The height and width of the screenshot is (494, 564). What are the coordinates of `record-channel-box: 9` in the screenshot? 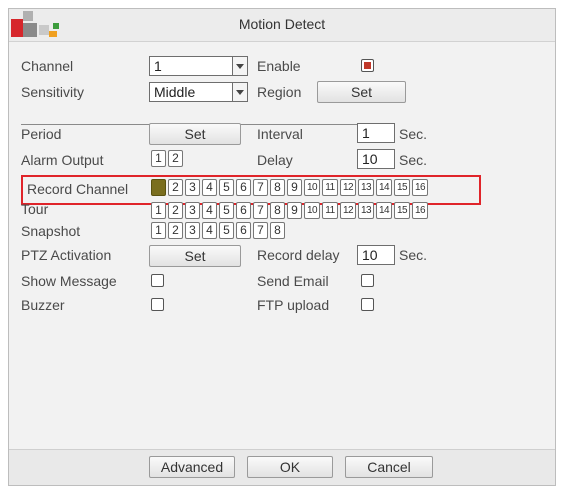 It's located at (294, 187).